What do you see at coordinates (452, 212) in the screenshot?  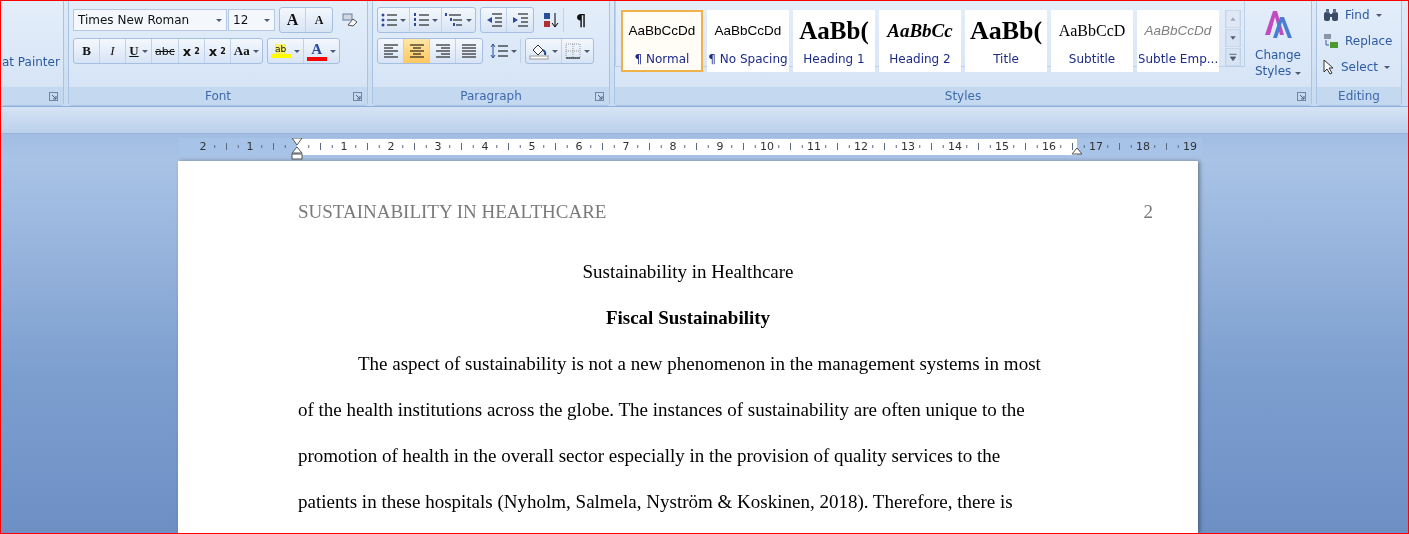 I see `page-header: SUSTAINABILITY IN HEALTHCARE` at bounding box center [452, 212].